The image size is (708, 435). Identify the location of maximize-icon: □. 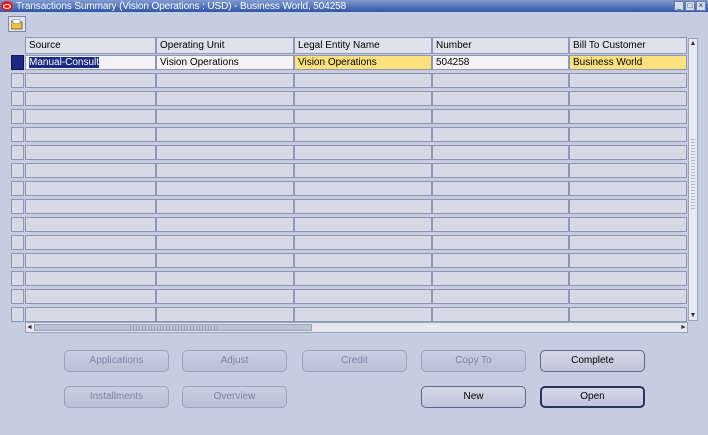
(690, 6).